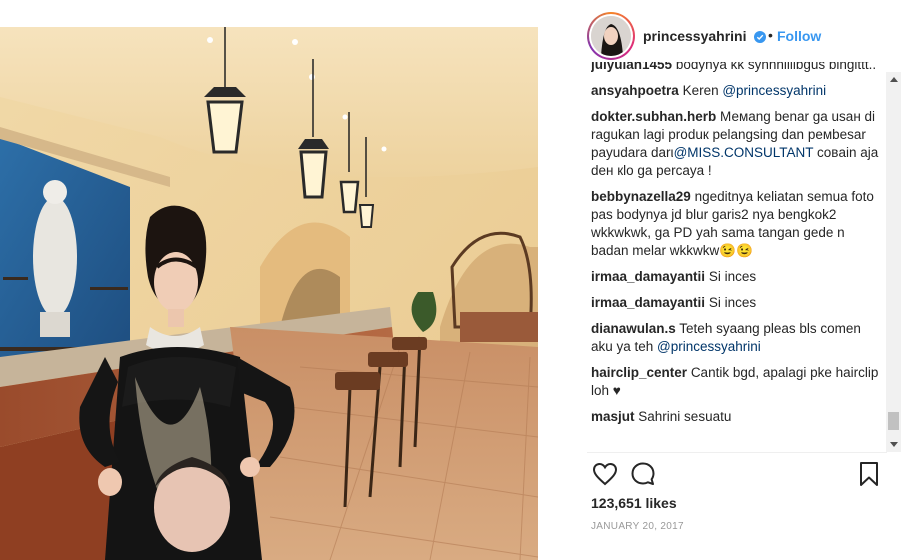 The height and width of the screenshot is (560, 907). Describe the element at coordinates (776, 67) in the screenshot. I see `comment-text: bodynya kk syhhhiiiibgus bingittt..` at that location.